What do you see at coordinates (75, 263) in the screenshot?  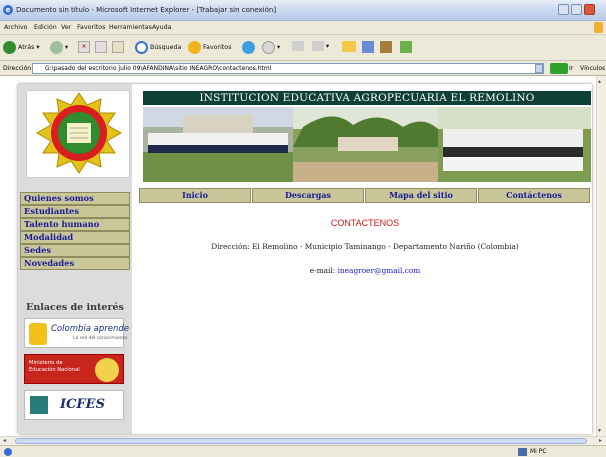 I see `left-menu-novedades: Novedades` at bounding box center [75, 263].